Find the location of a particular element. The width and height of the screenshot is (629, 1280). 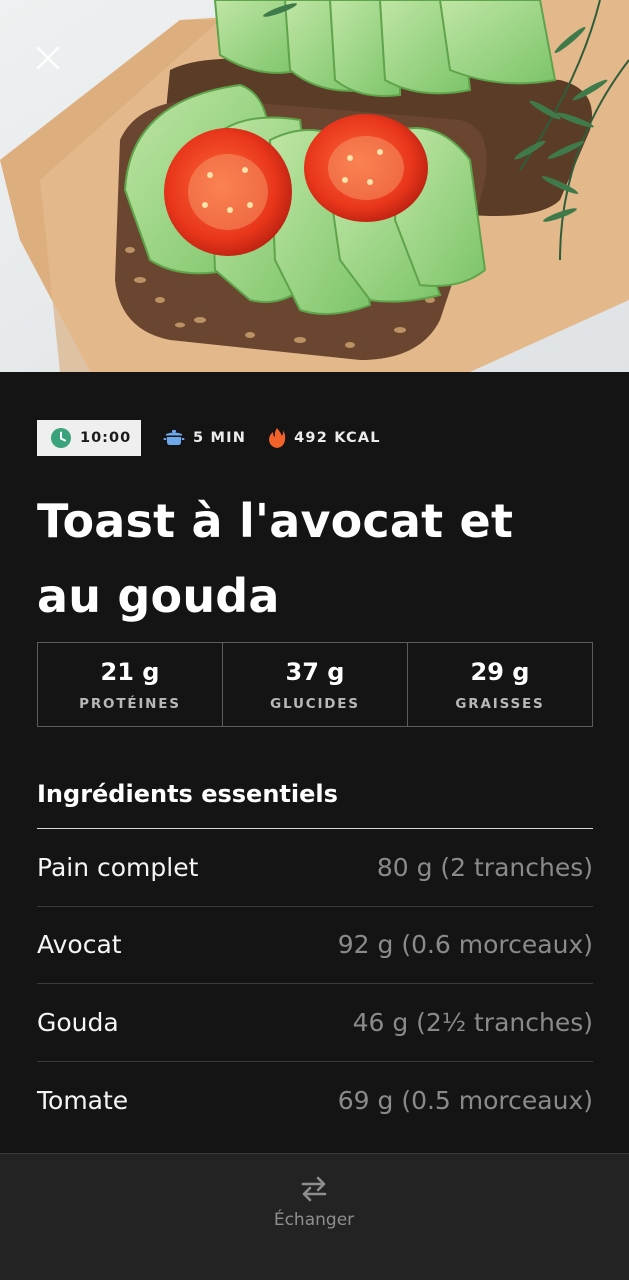

calories-info: 492 KCAL is located at coordinates (324, 438).